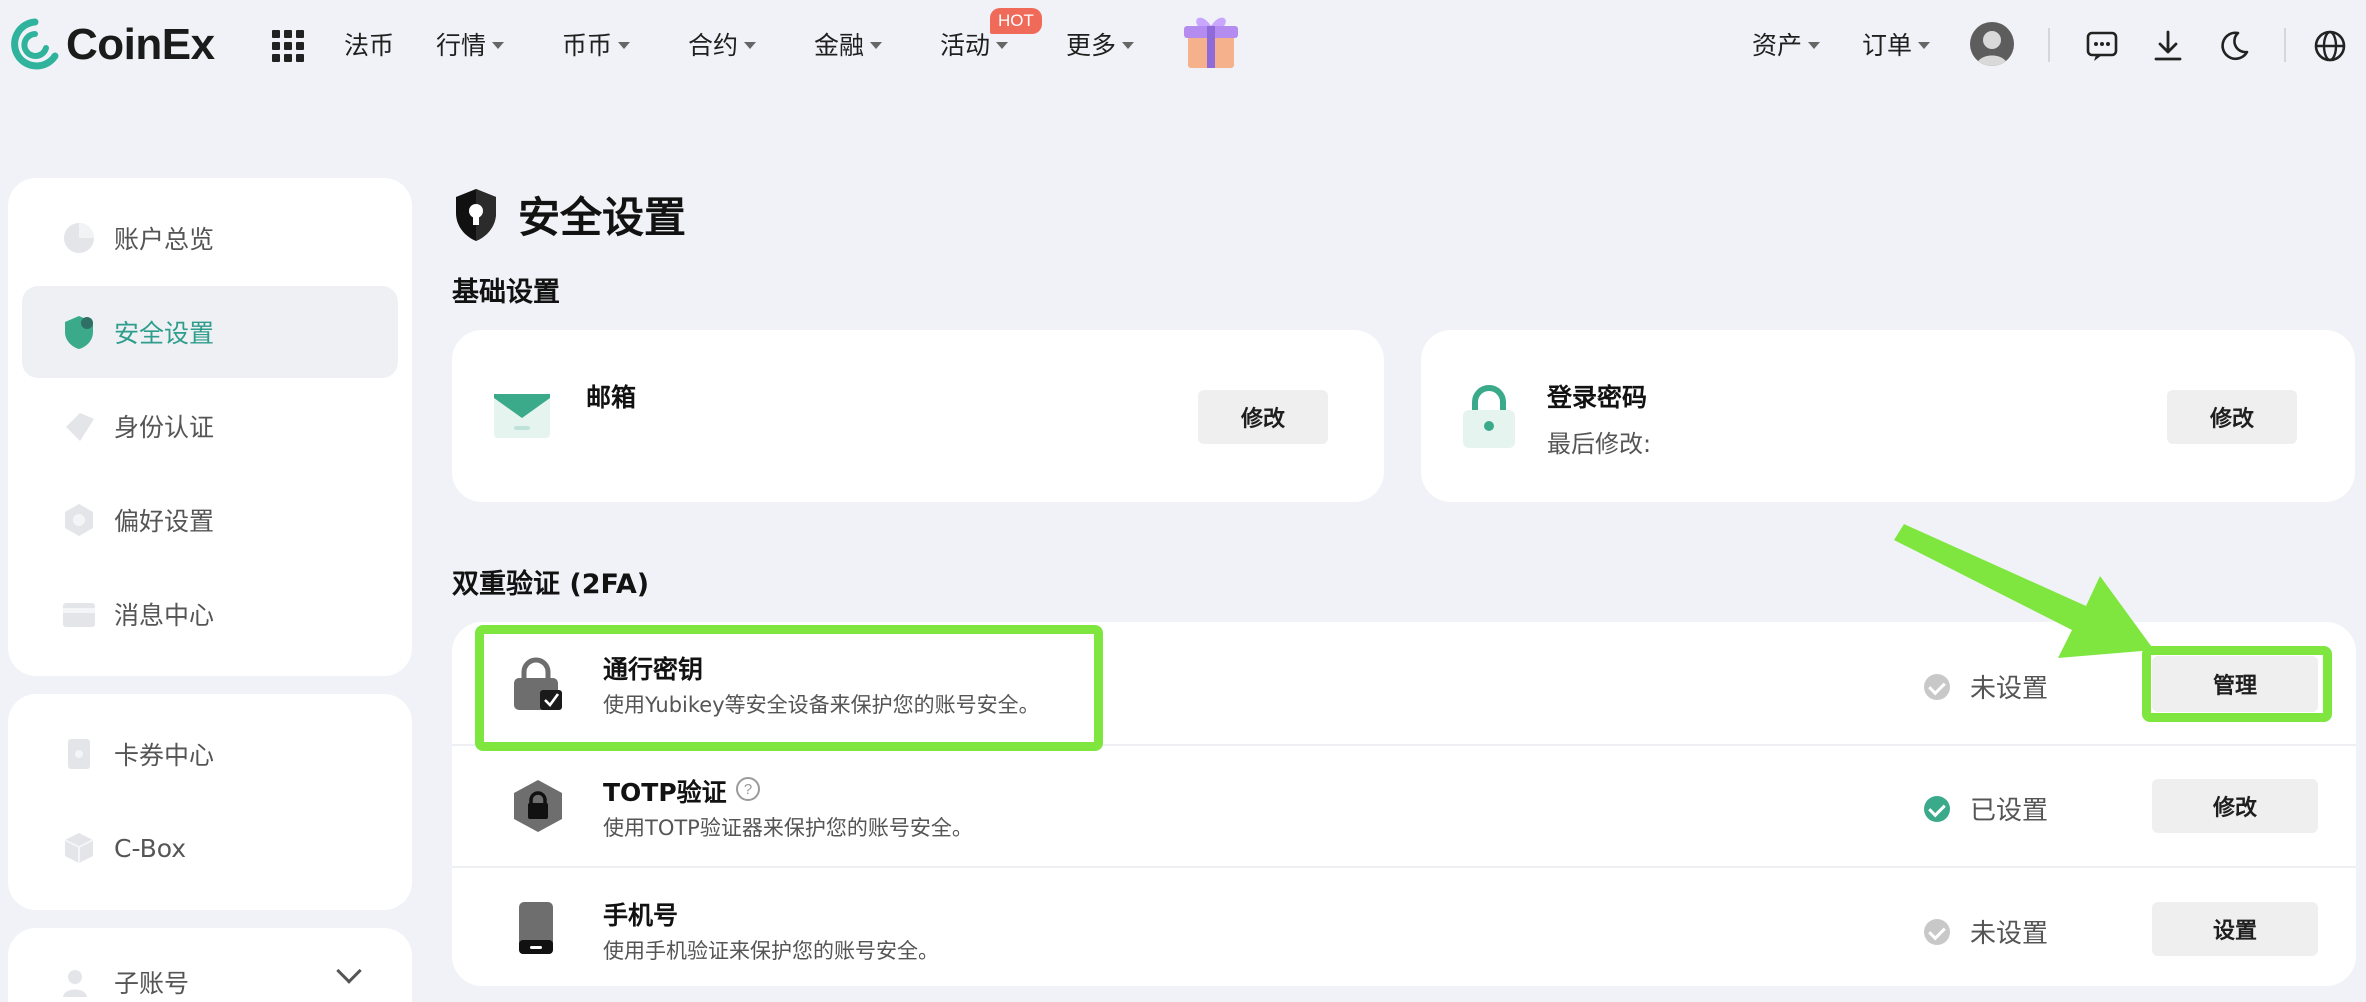 The height and width of the screenshot is (1002, 2366). I want to click on basic-settings-heading: 基础设置, so click(506, 292).